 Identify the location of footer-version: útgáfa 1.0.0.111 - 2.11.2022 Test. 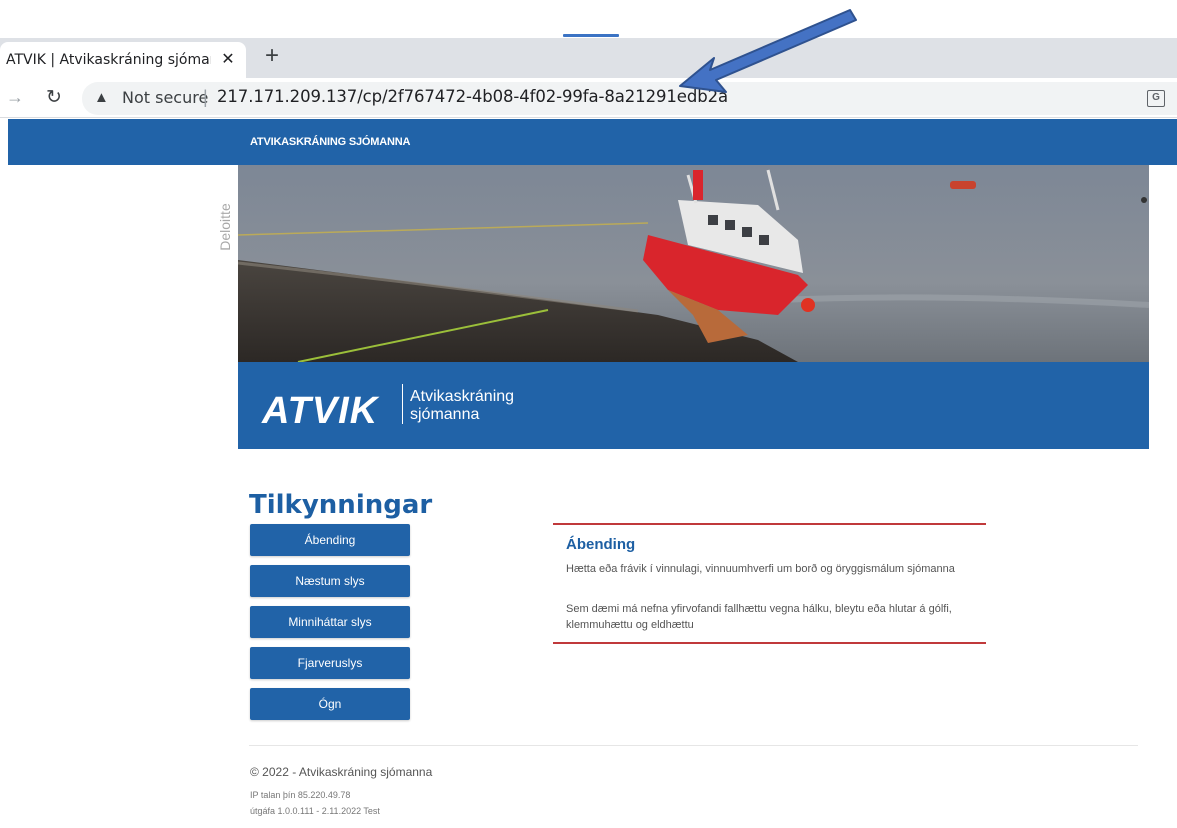
(315, 811).